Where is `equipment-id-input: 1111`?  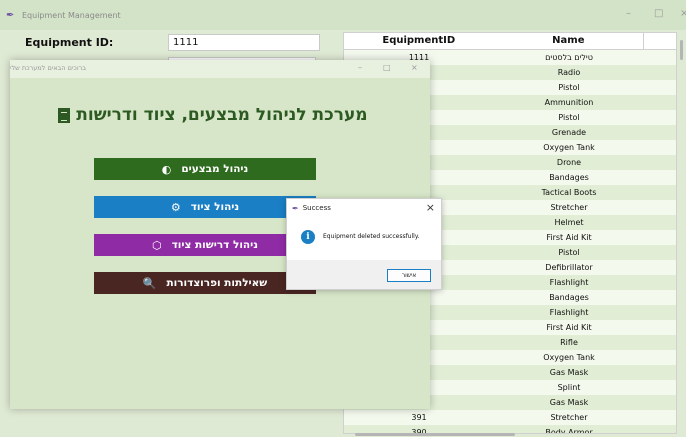
equipment-id-input: 1111 is located at coordinates (244, 42).